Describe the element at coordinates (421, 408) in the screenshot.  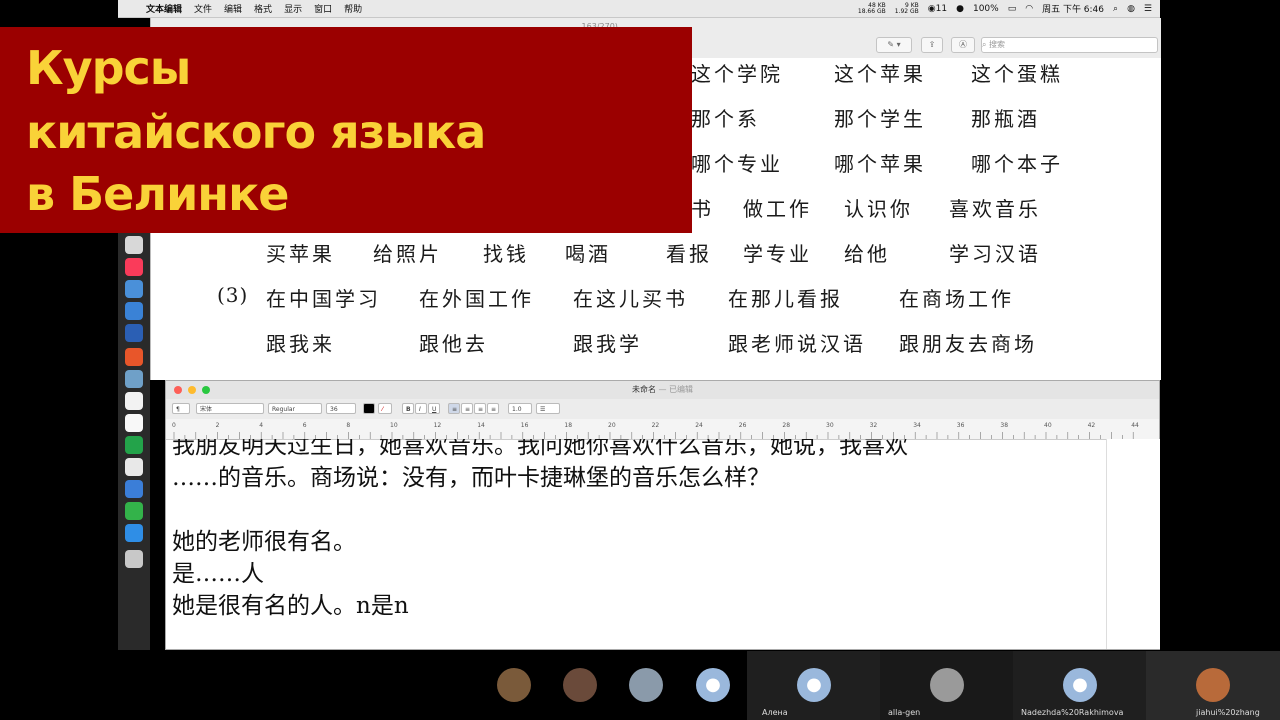
I see `italic-button: I` at that location.